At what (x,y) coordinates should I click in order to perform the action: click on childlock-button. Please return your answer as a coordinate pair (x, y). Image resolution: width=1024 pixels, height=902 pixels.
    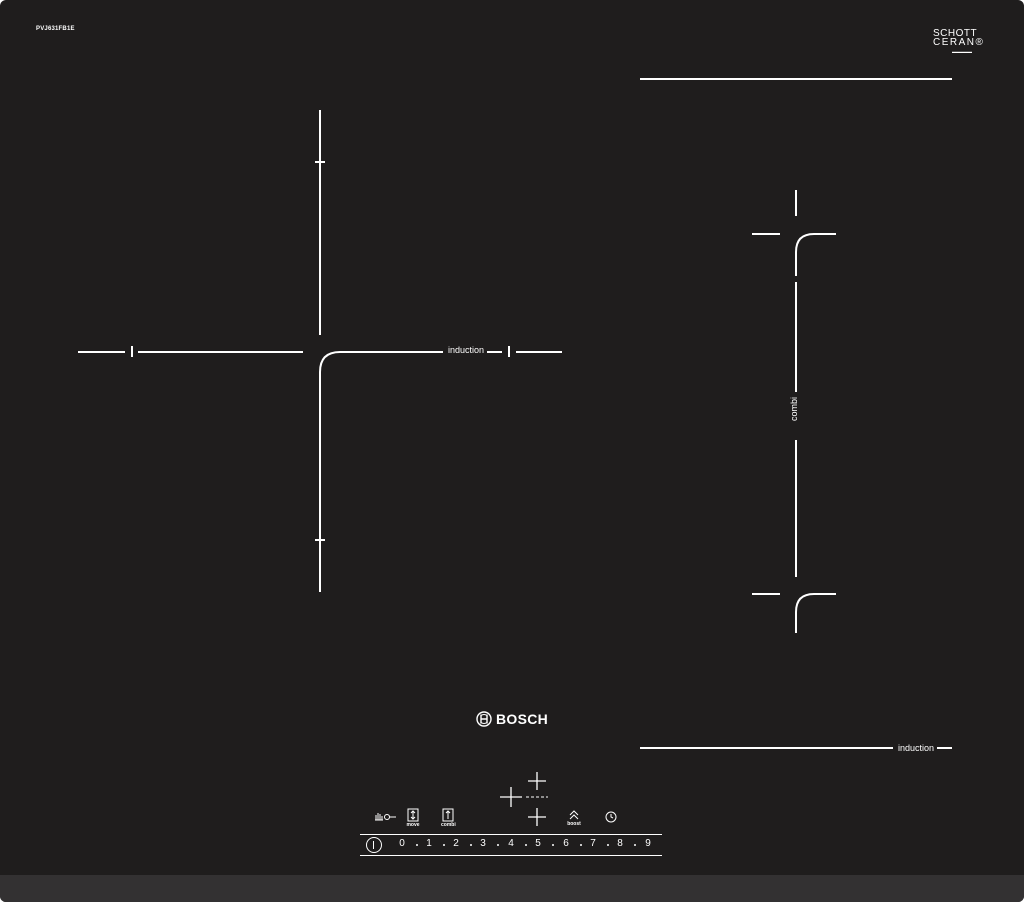
    Looking at the image, I should click on (385, 816).